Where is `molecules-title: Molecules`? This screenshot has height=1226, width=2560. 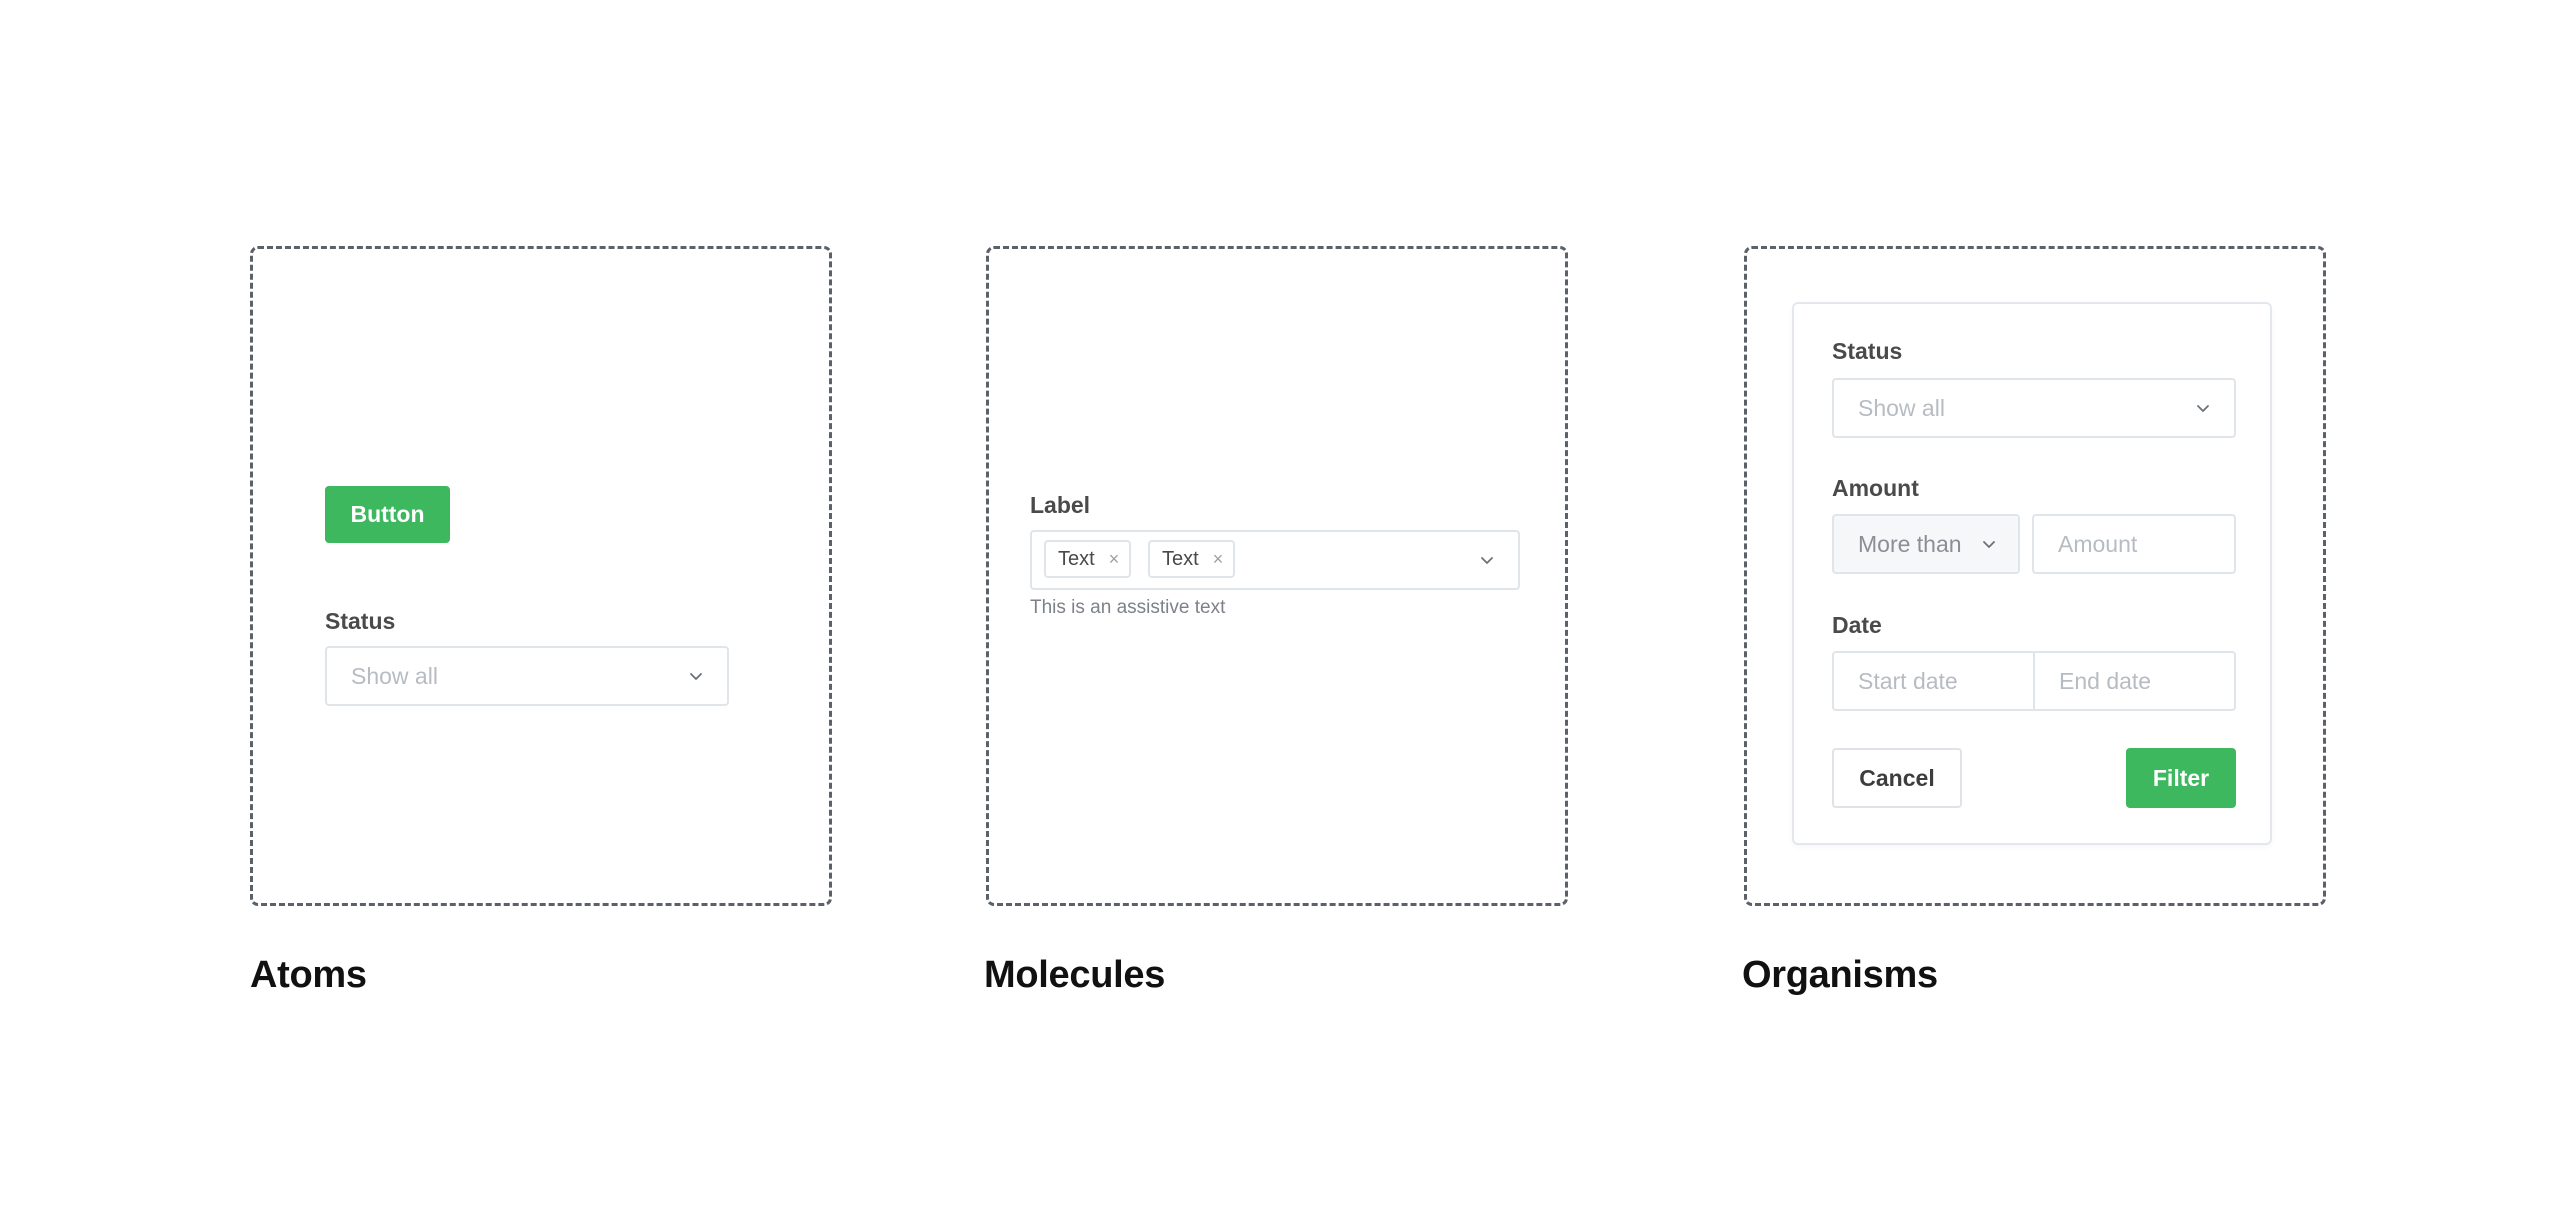 molecules-title: Molecules is located at coordinates (1075, 975).